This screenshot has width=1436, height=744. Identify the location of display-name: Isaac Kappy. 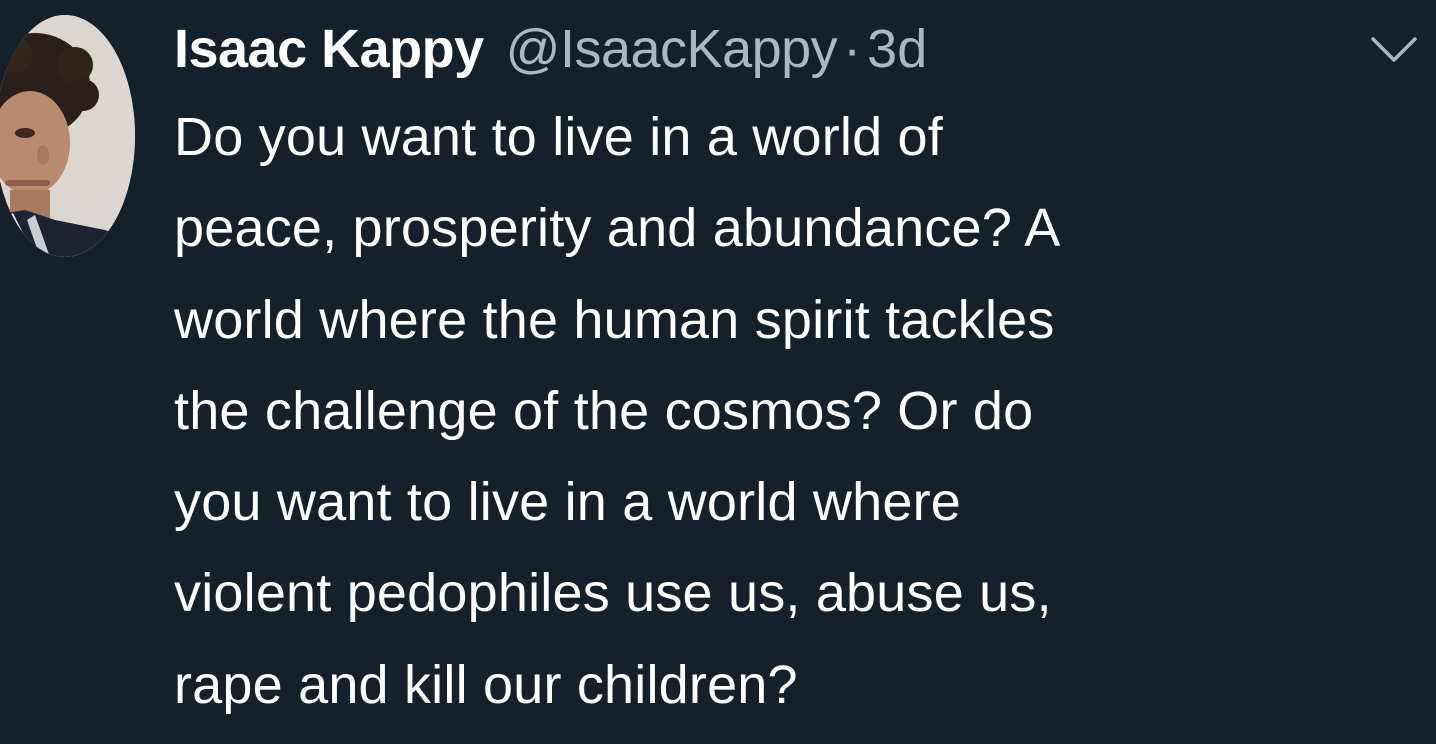
(329, 49).